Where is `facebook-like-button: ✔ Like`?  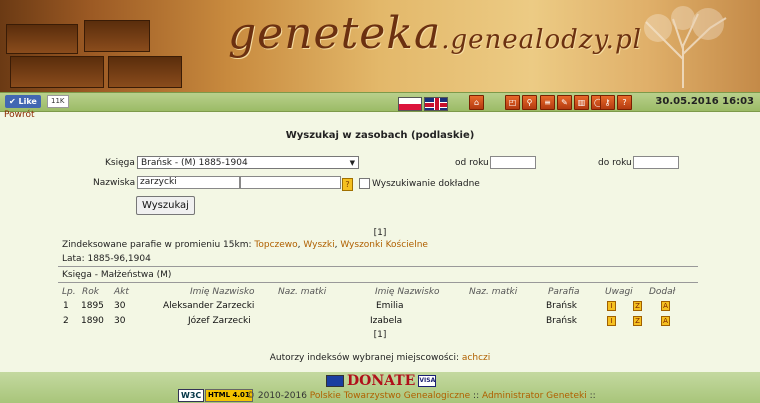 facebook-like-button: ✔ Like is located at coordinates (23, 101).